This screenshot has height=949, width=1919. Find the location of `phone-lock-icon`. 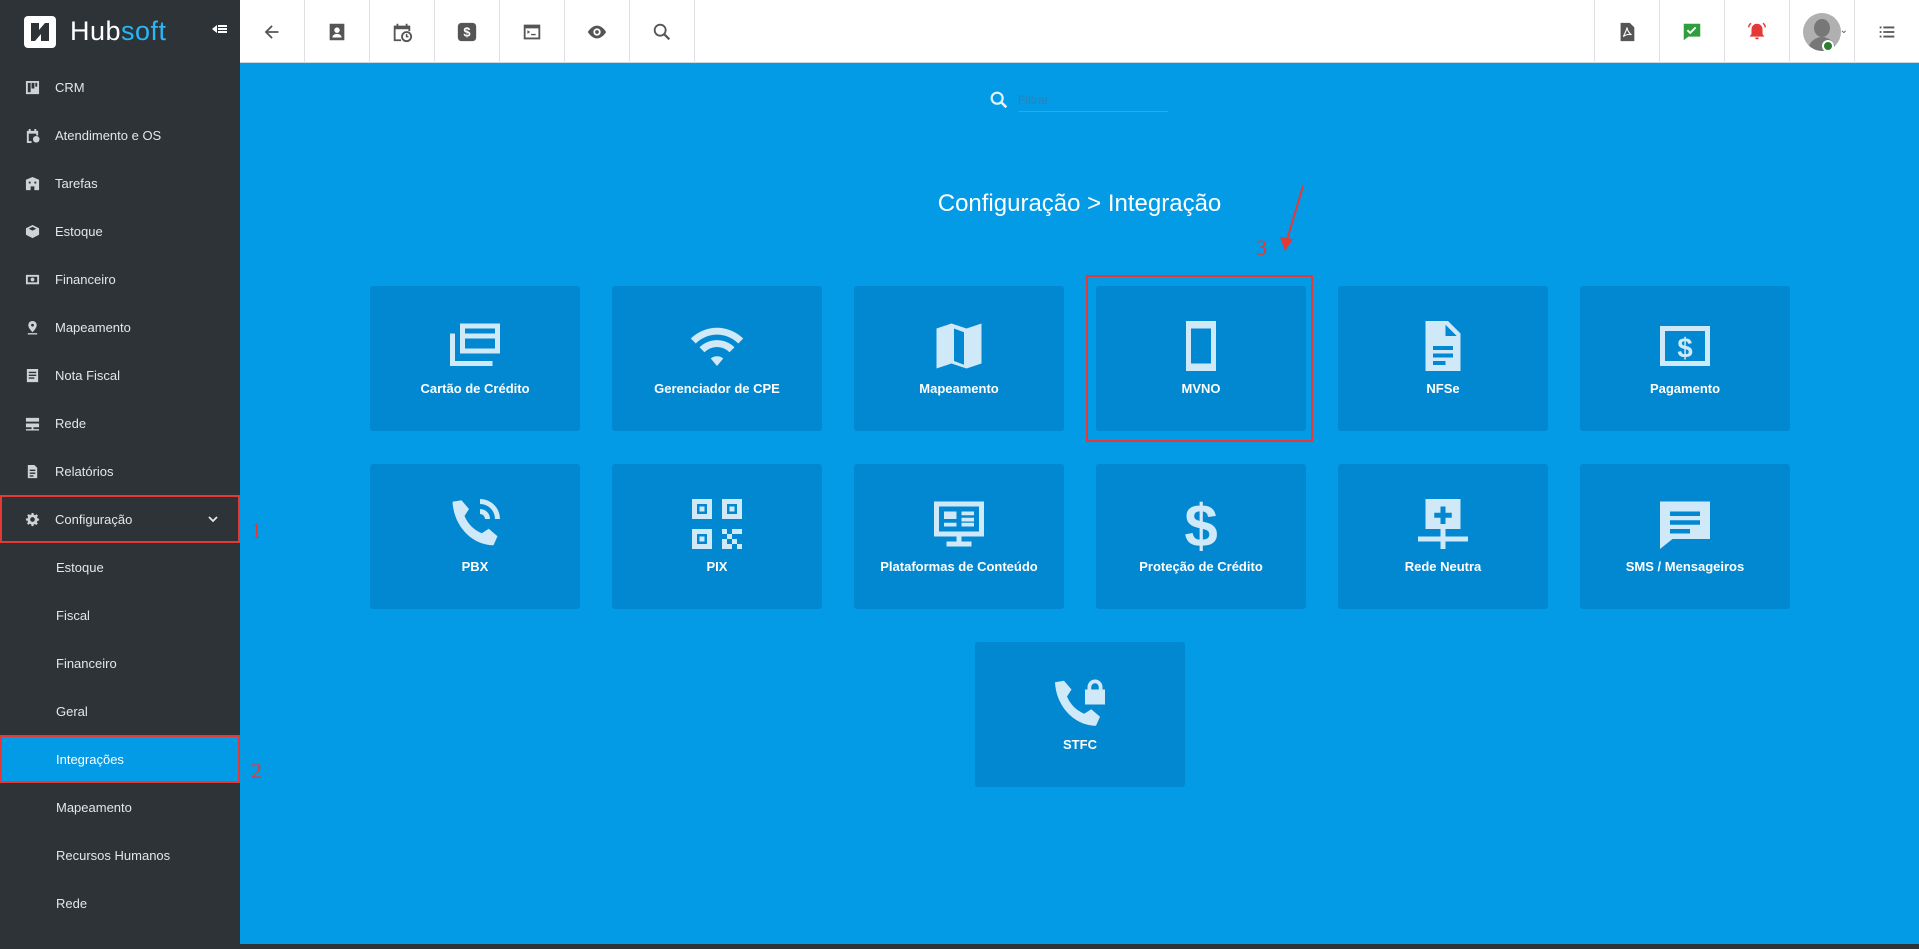

phone-lock-icon is located at coordinates (1080, 702).